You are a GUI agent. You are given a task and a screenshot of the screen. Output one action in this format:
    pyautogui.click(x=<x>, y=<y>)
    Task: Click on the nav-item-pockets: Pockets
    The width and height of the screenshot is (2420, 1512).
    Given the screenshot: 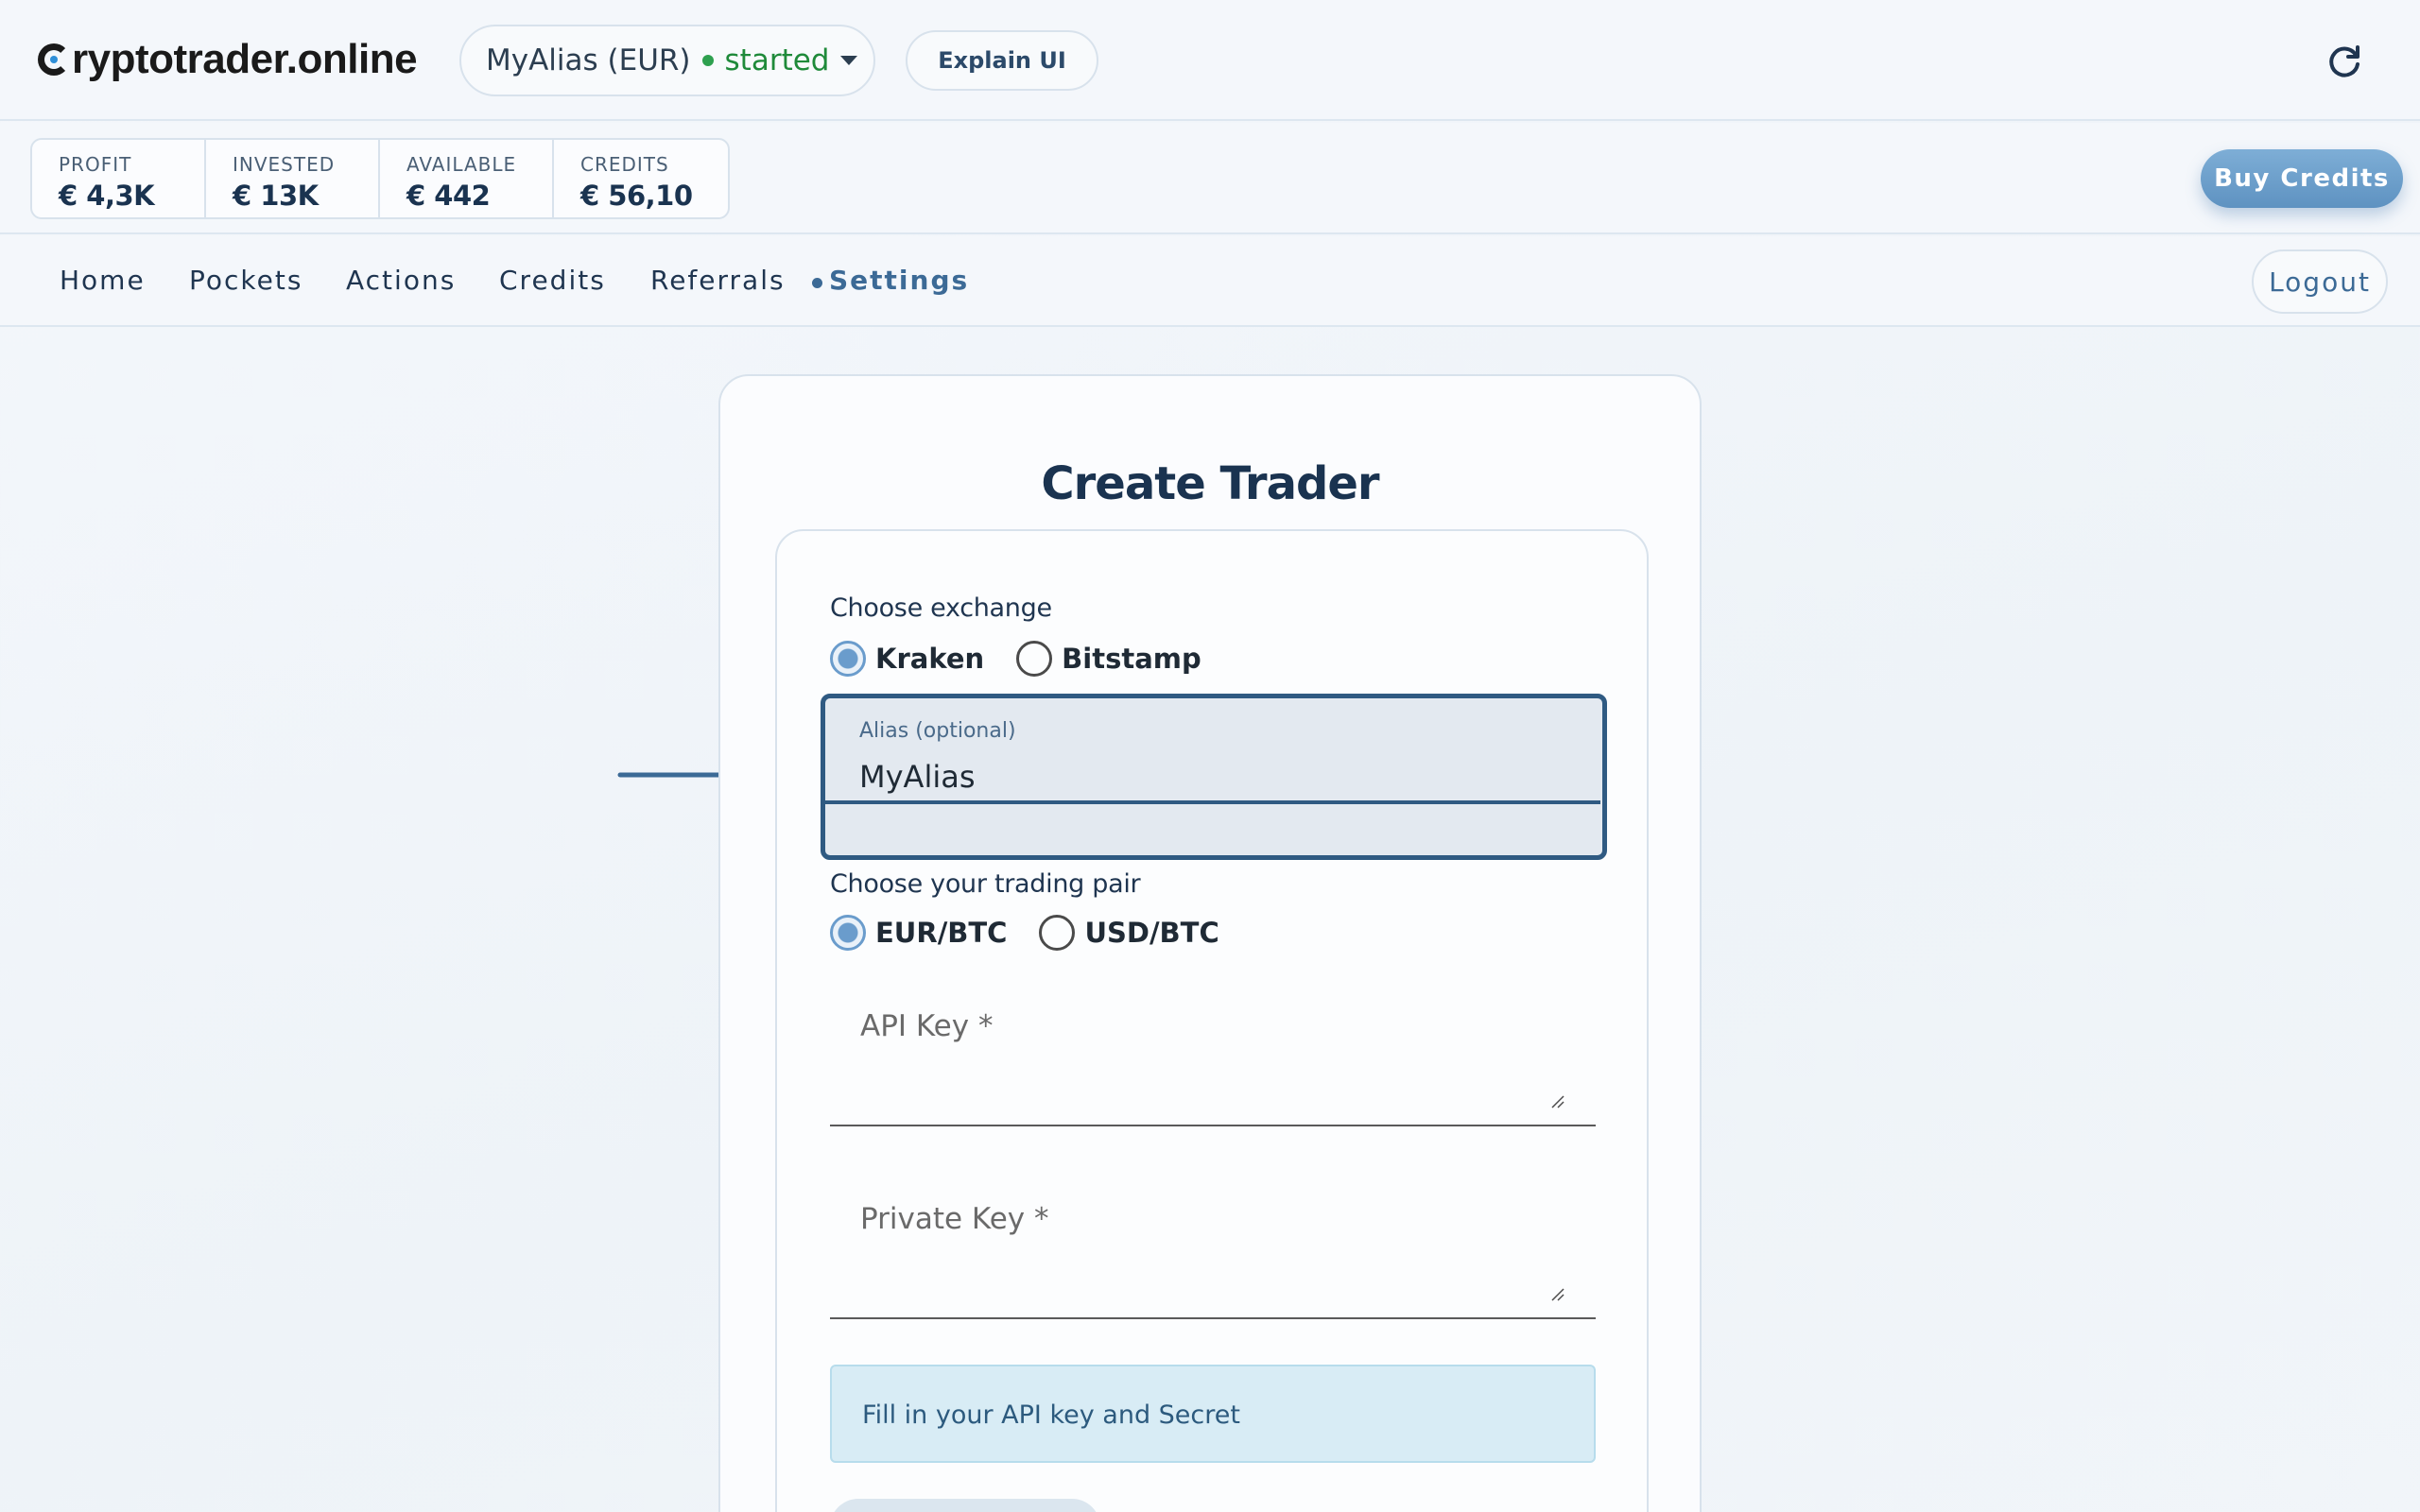 What is the action you would take?
    pyautogui.click(x=245, y=280)
    